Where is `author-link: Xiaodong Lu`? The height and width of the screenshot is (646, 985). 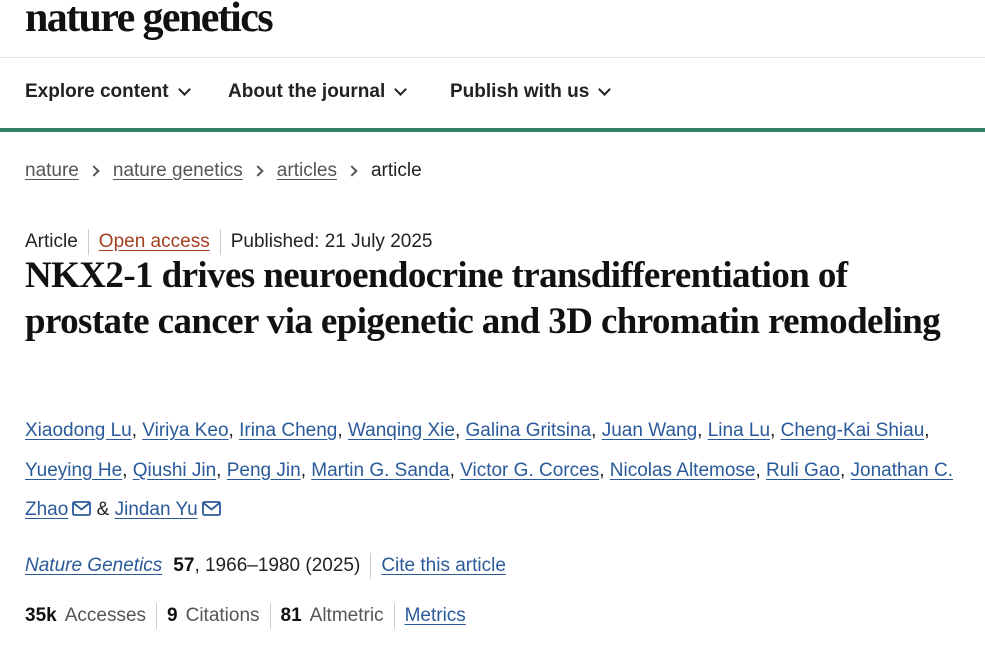
author-link: Xiaodong Lu is located at coordinates (78, 430).